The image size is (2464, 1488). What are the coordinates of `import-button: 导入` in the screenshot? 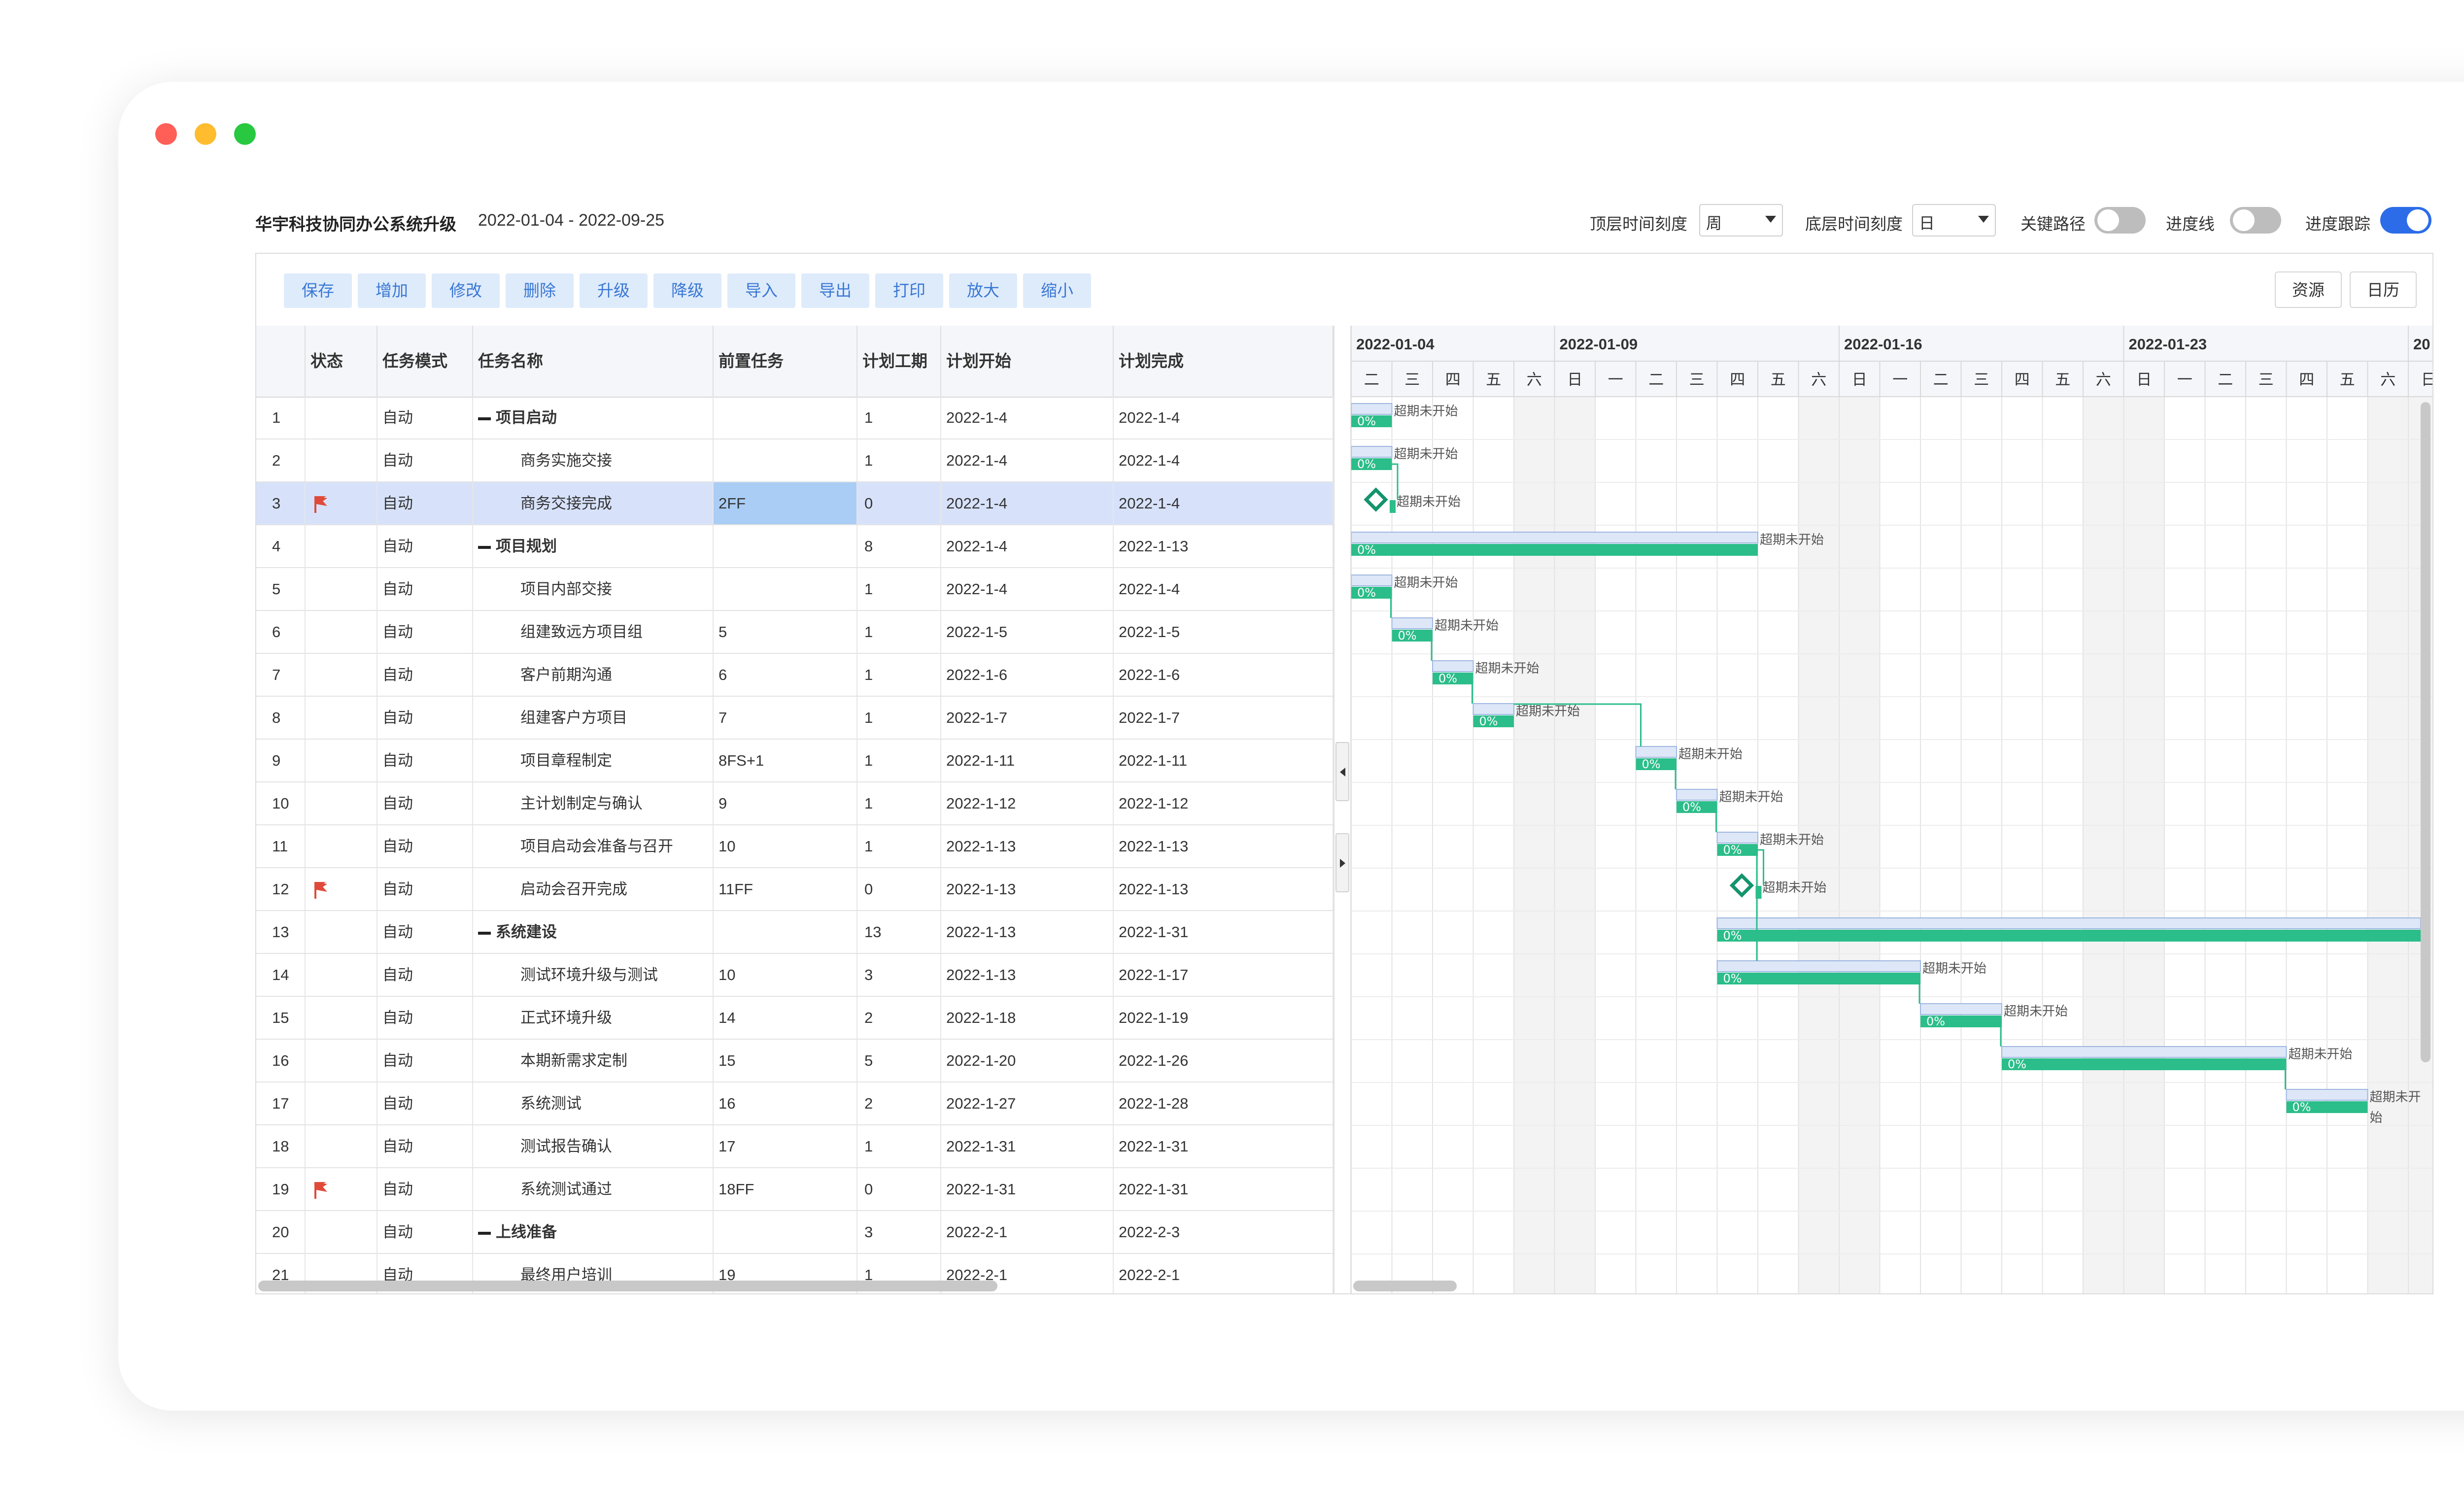 It's located at (761, 290).